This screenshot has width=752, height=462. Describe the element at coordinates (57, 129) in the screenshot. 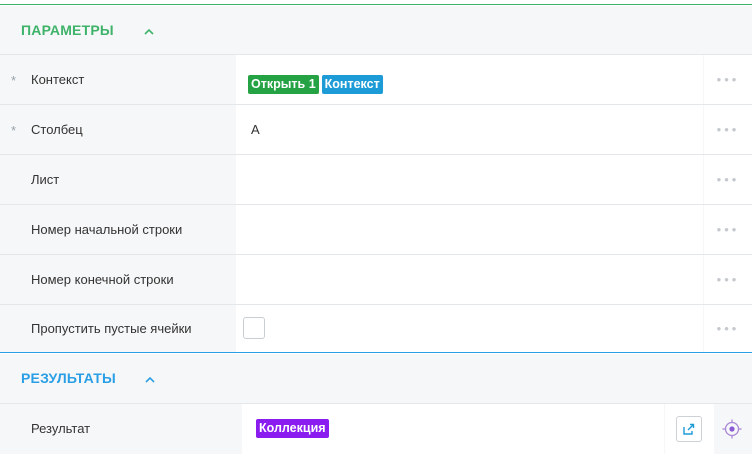

I see `param-label: Столбец` at that location.